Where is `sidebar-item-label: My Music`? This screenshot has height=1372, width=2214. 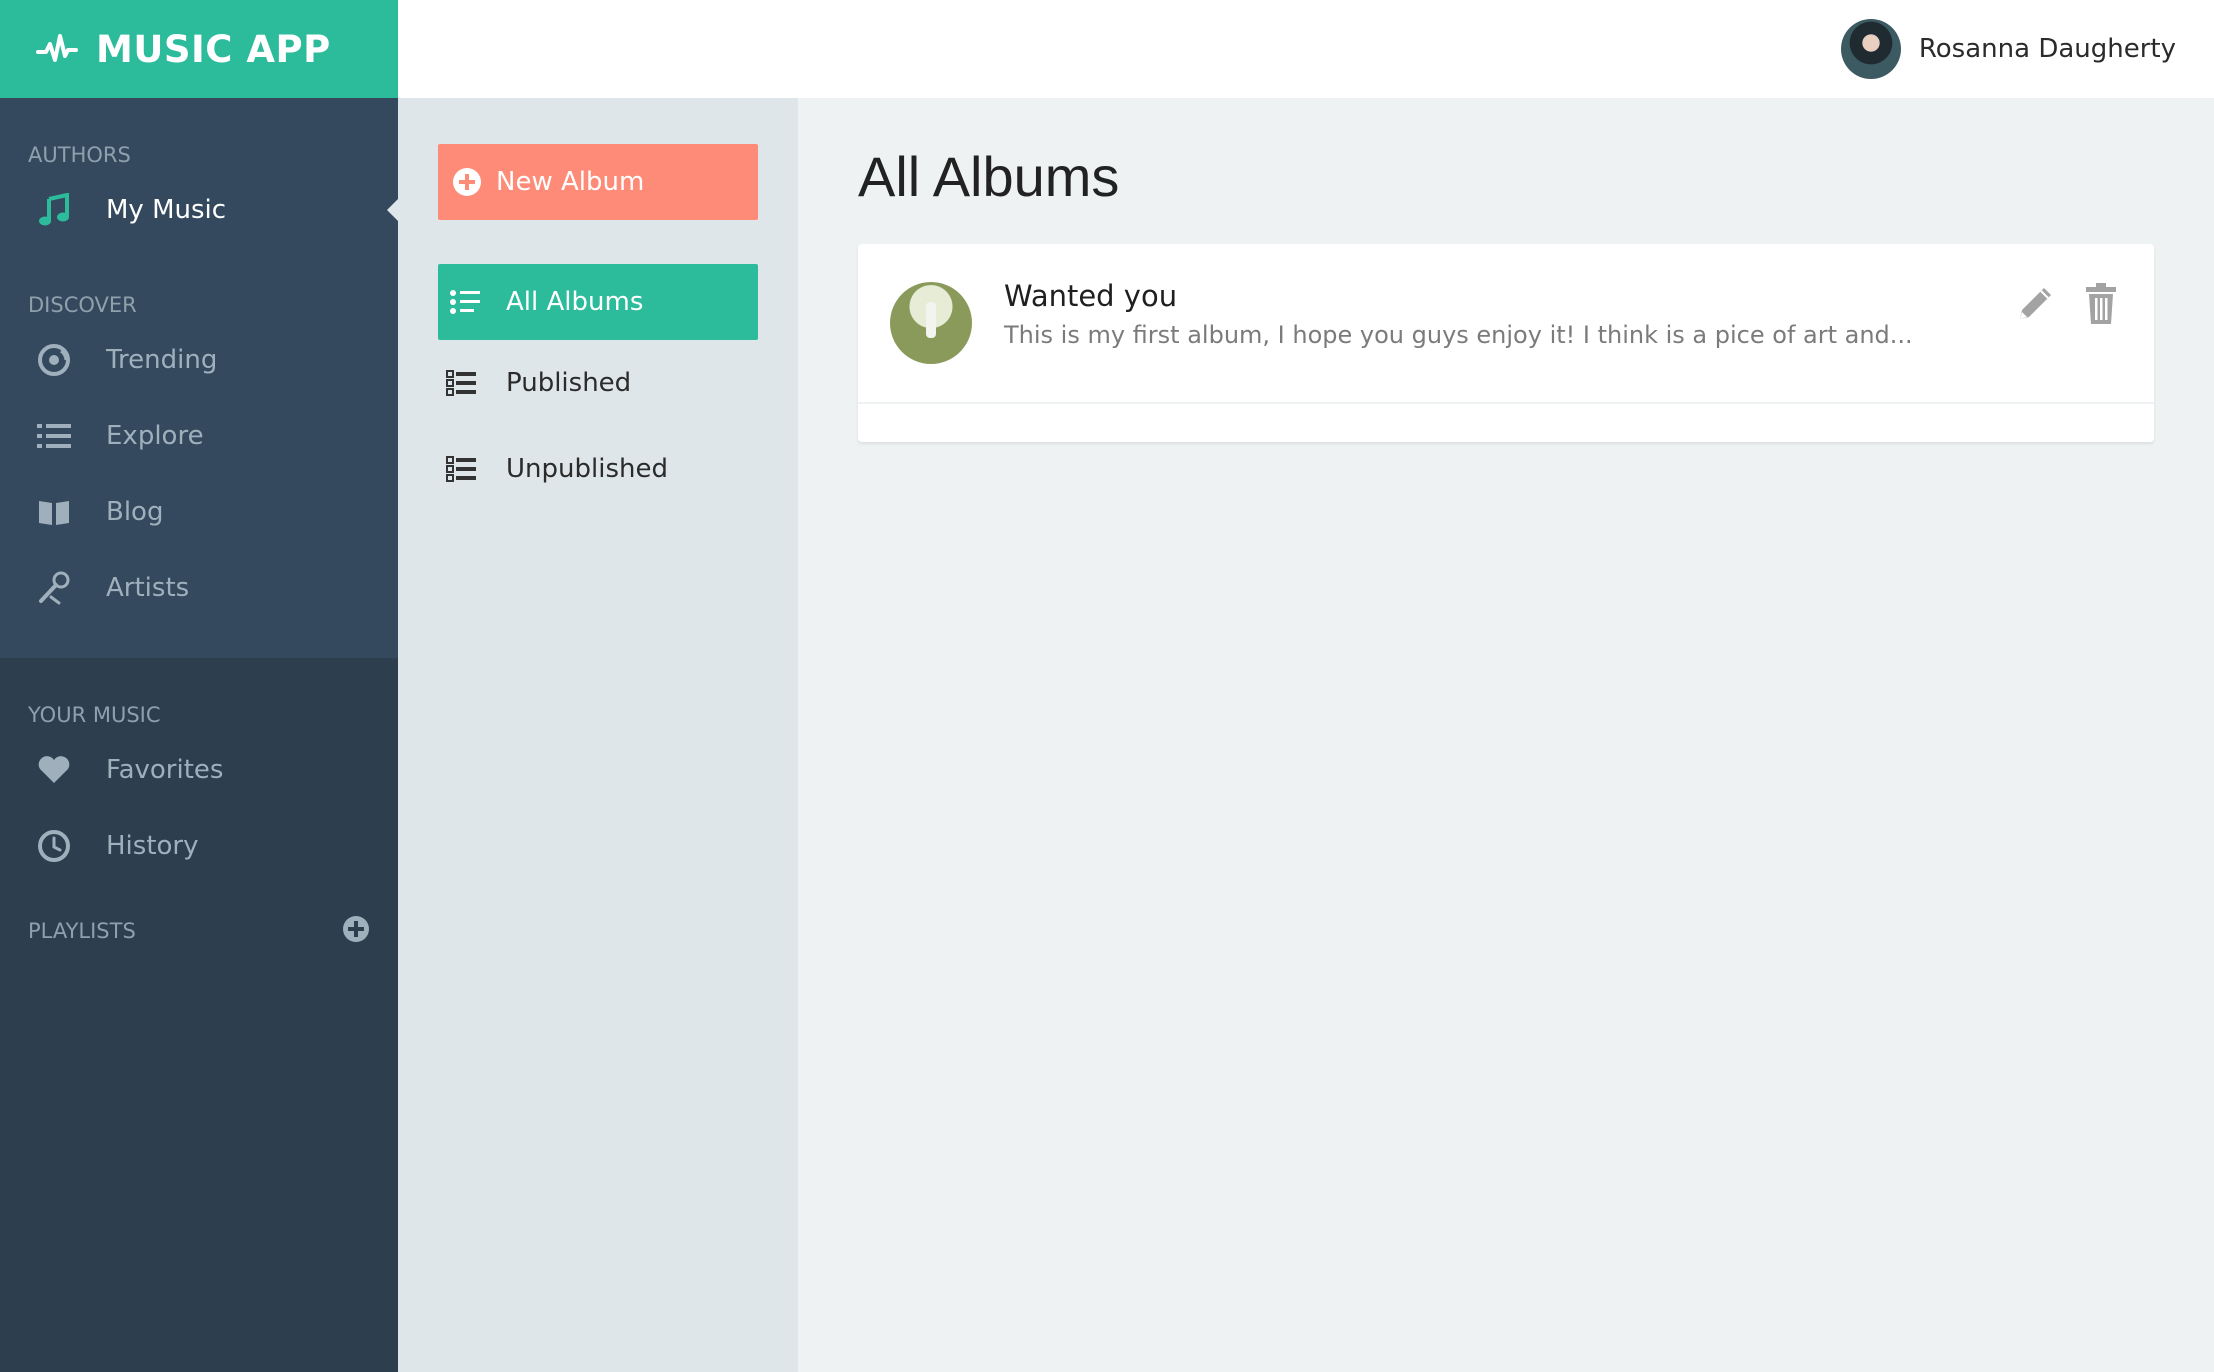
sidebar-item-label: My Music is located at coordinates (166, 210).